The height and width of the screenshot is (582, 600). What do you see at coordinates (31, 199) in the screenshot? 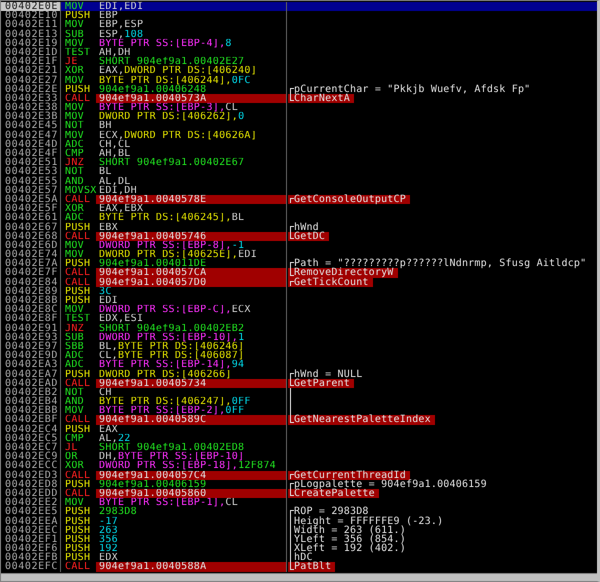
I see `address-cell: 00402E5A` at bounding box center [31, 199].